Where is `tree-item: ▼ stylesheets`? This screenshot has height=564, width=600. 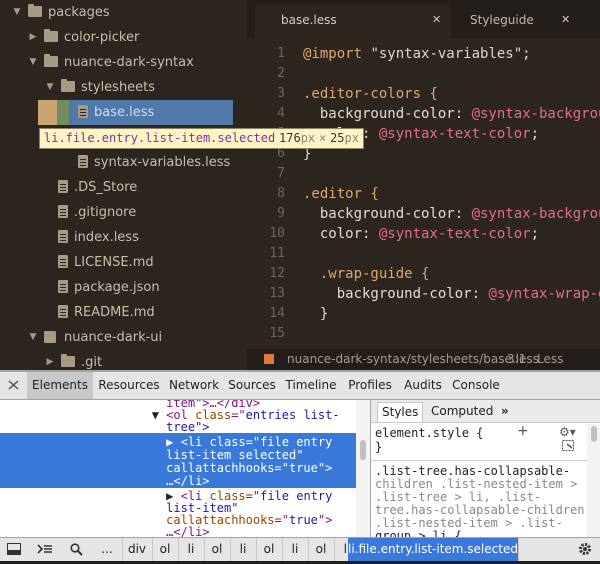
tree-item: ▼ stylesheets is located at coordinates (123, 87).